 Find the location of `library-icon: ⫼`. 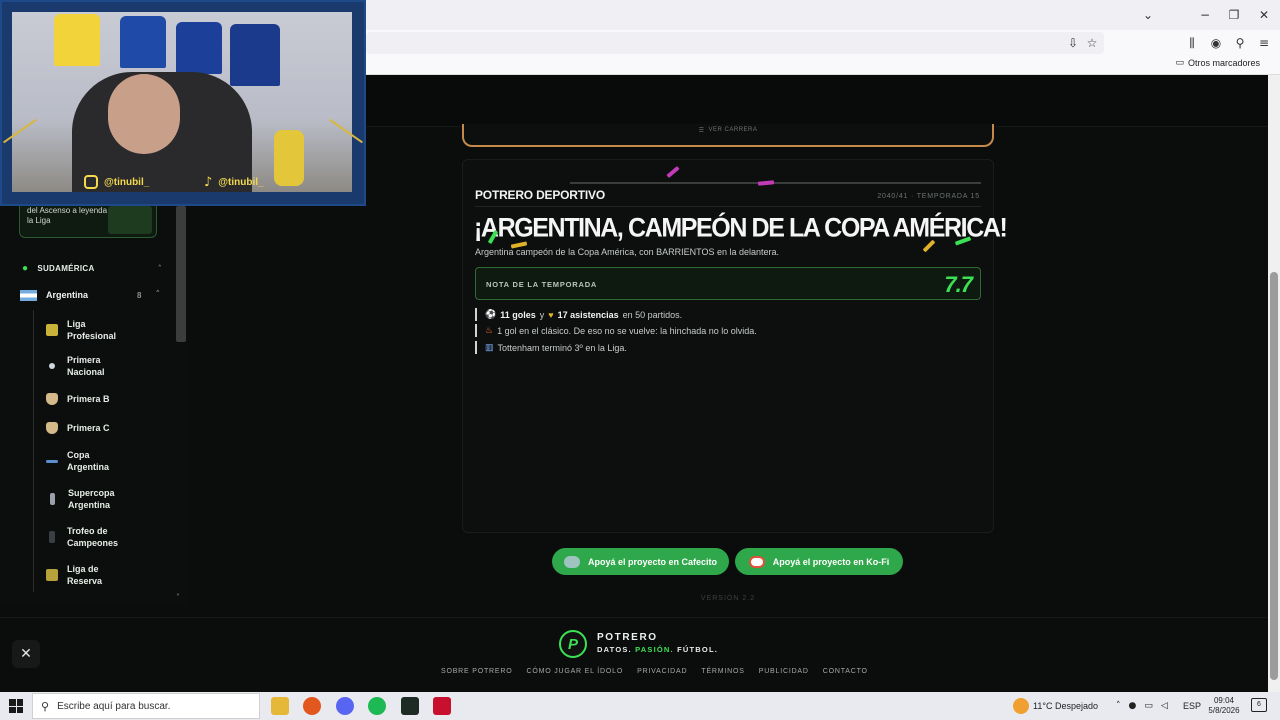

library-icon: ⫼ is located at coordinates (1192, 43).